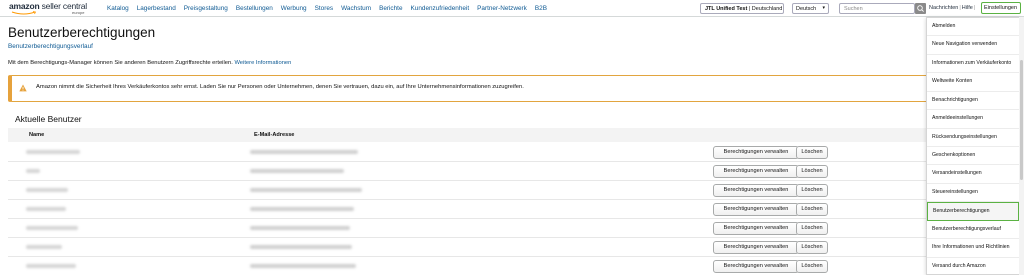 This screenshot has height=275, width=1024. Describe the element at coordinates (545, 8) in the screenshot. I see `nav-item-b2b: B2B` at that location.